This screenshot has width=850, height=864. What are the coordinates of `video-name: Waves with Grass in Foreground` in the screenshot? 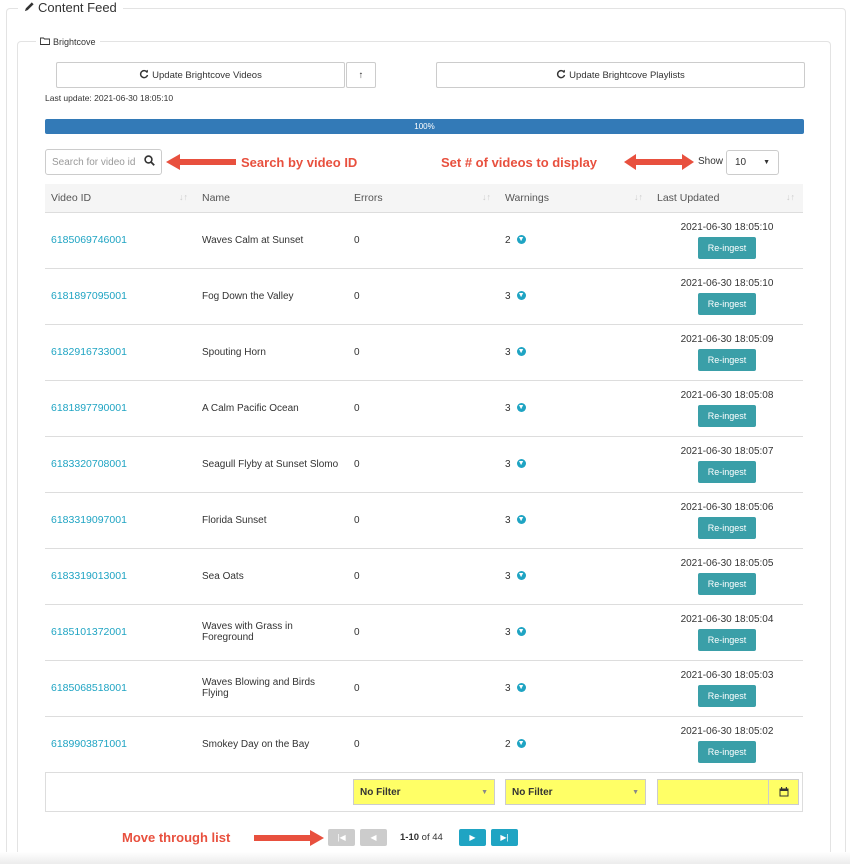 It's located at (247, 632).